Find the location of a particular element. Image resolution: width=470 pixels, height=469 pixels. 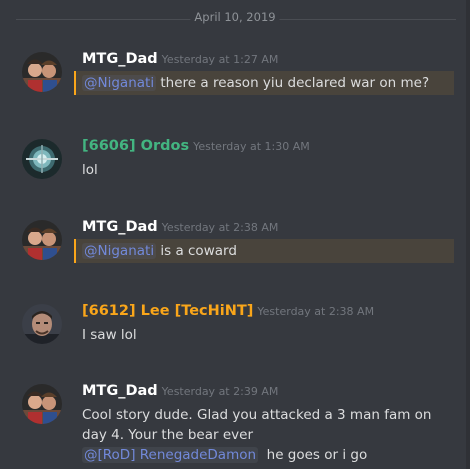

message-content: lol is located at coordinates (90, 170).